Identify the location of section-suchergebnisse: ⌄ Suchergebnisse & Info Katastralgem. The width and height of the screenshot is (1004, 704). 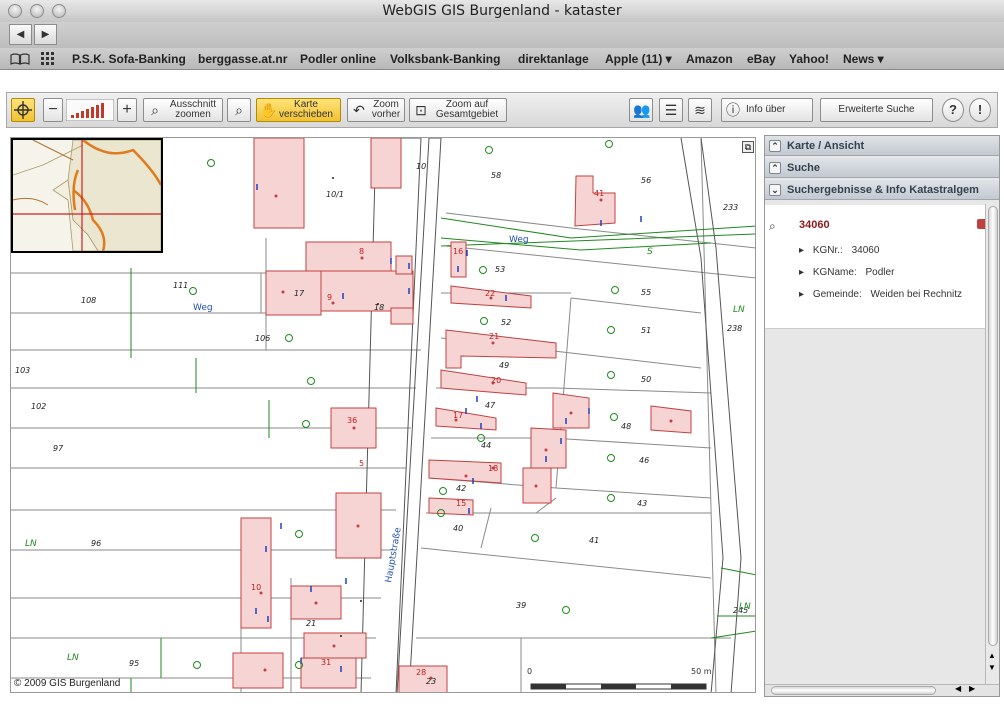
(882, 190).